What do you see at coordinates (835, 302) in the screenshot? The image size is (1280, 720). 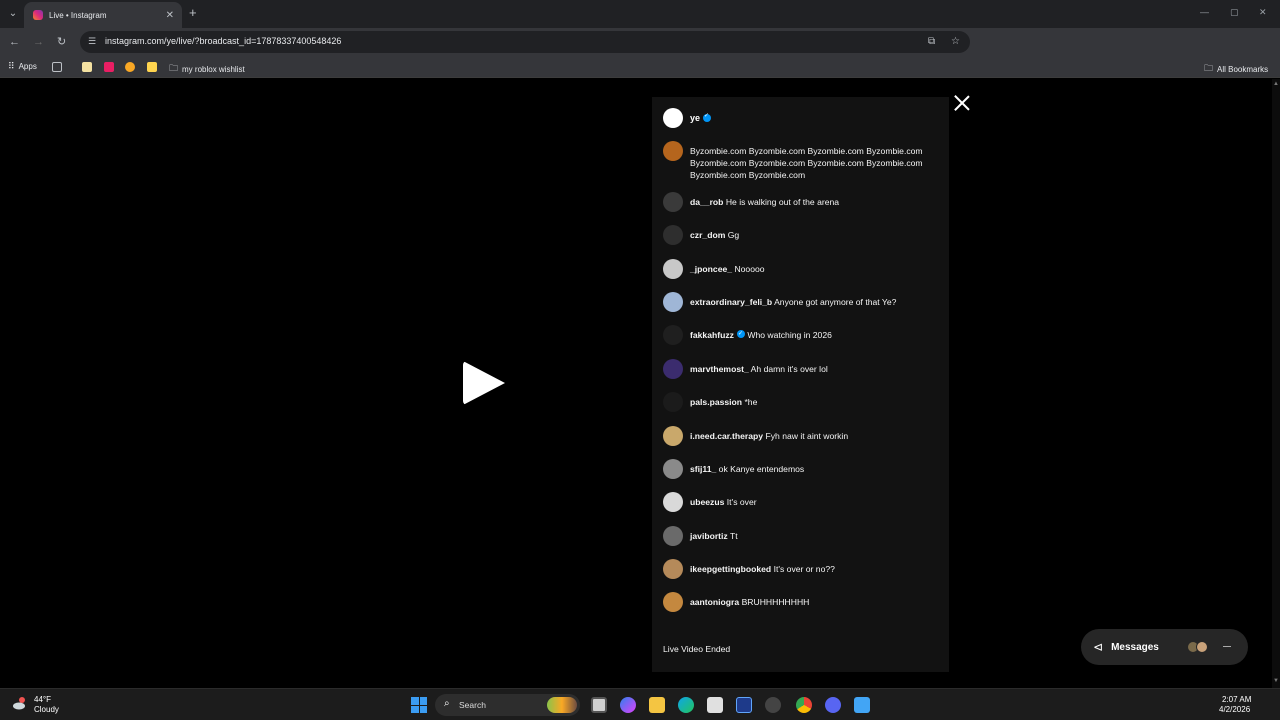 I see `comment-text: Anyone got anymore of that Ye?` at bounding box center [835, 302].